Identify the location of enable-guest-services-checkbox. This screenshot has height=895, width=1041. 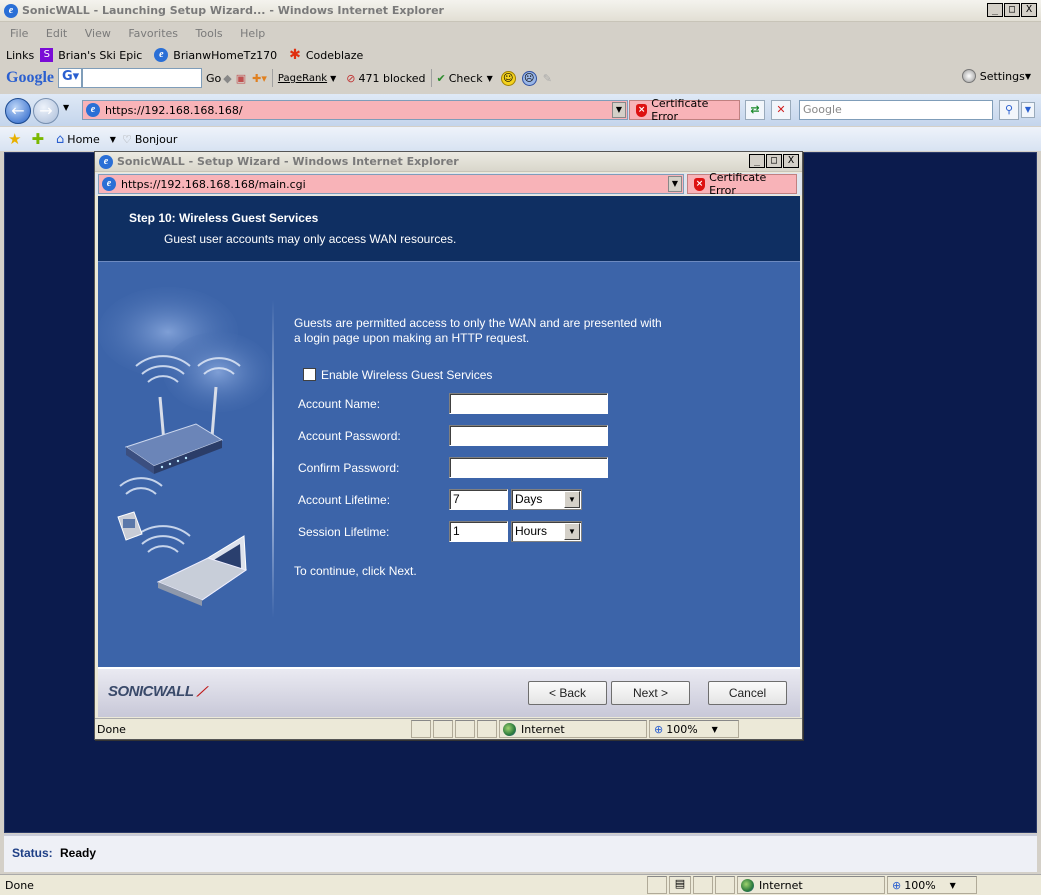
(309, 374).